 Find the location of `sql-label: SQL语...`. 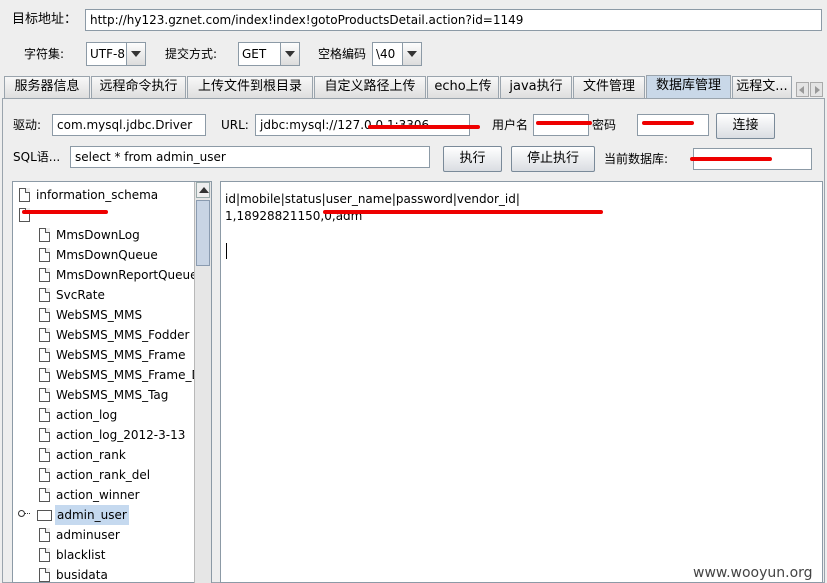

sql-label: SQL语... is located at coordinates (37, 157).